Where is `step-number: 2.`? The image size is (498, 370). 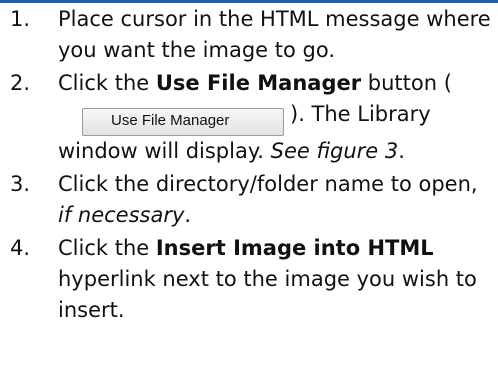 step-number: 2. is located at coordinates (20, 83).